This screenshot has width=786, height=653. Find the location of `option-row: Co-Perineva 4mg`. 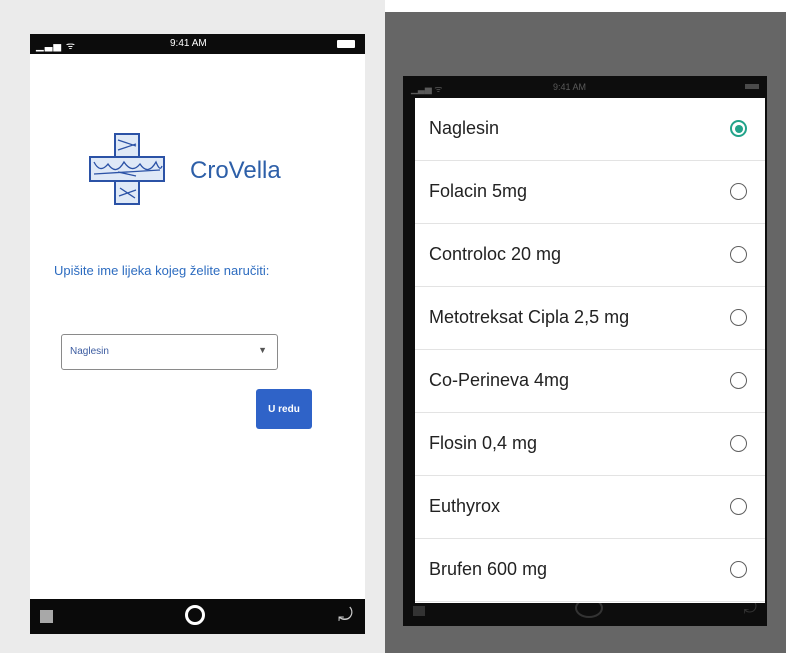

option-row: Co-Perineva 4mg is located at coordinates (590, 381).